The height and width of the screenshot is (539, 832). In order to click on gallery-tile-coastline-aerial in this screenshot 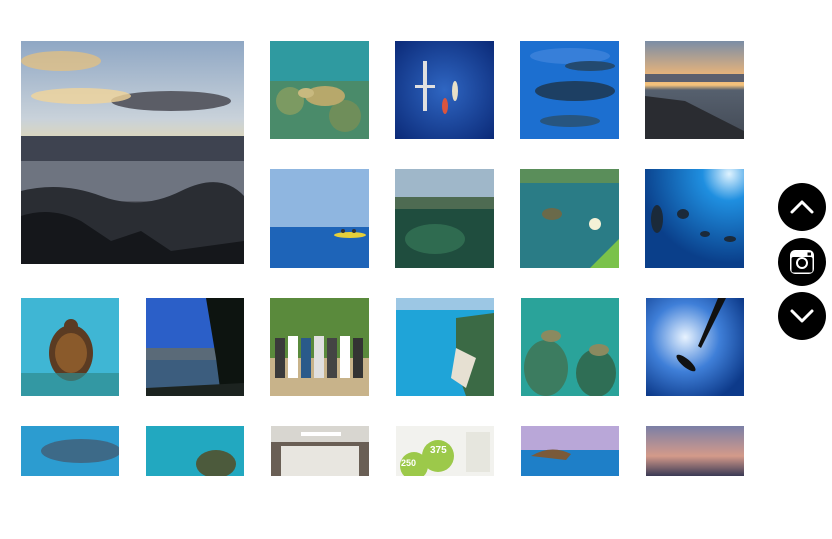, I will do `click(445, 347)`.